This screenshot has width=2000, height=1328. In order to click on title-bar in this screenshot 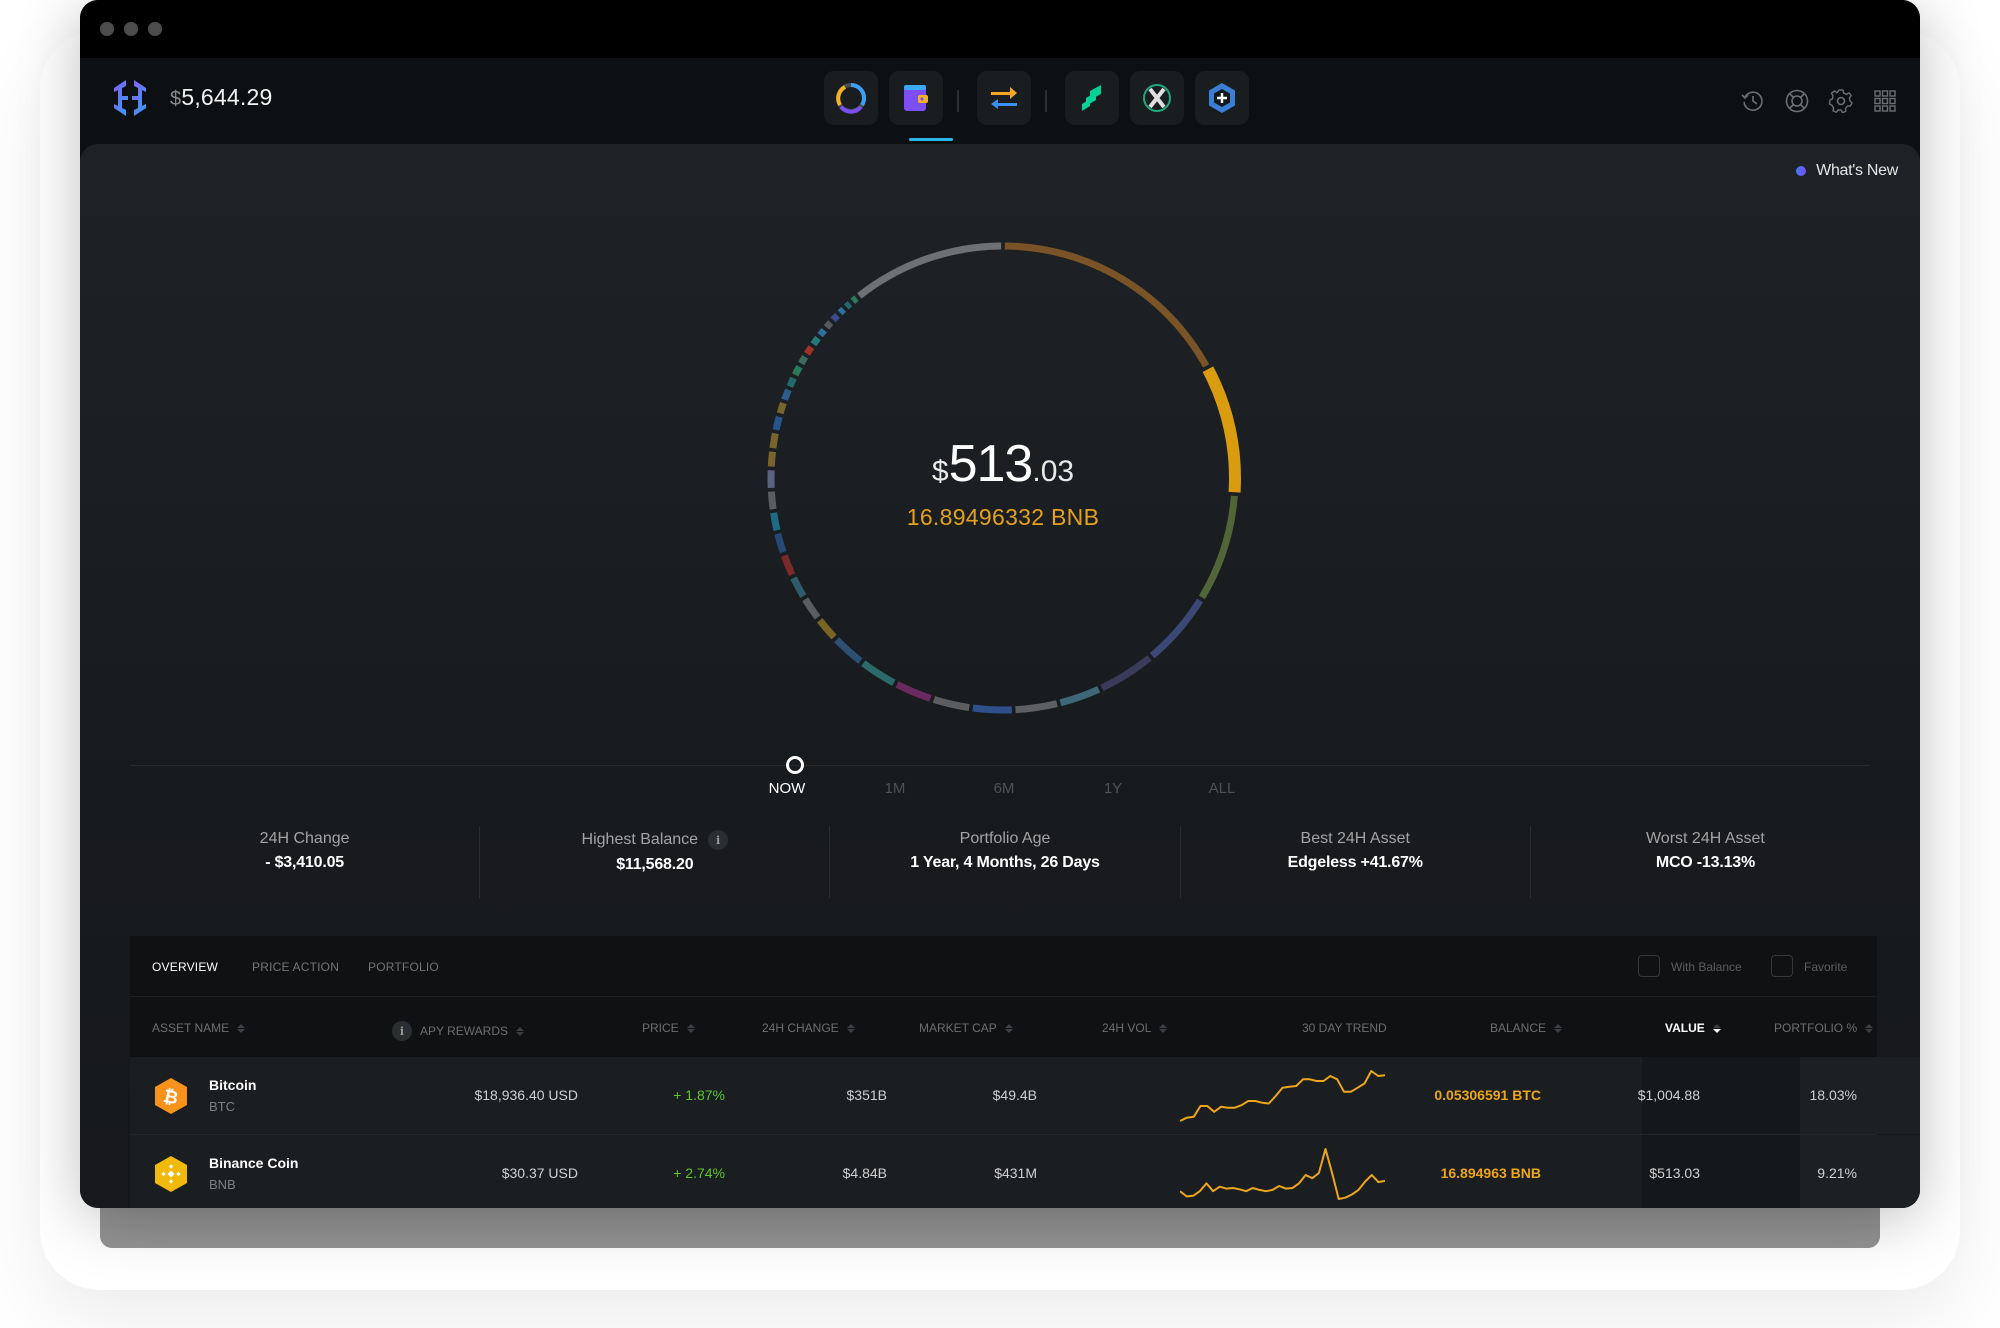, I will do `click(1000, 29)`.